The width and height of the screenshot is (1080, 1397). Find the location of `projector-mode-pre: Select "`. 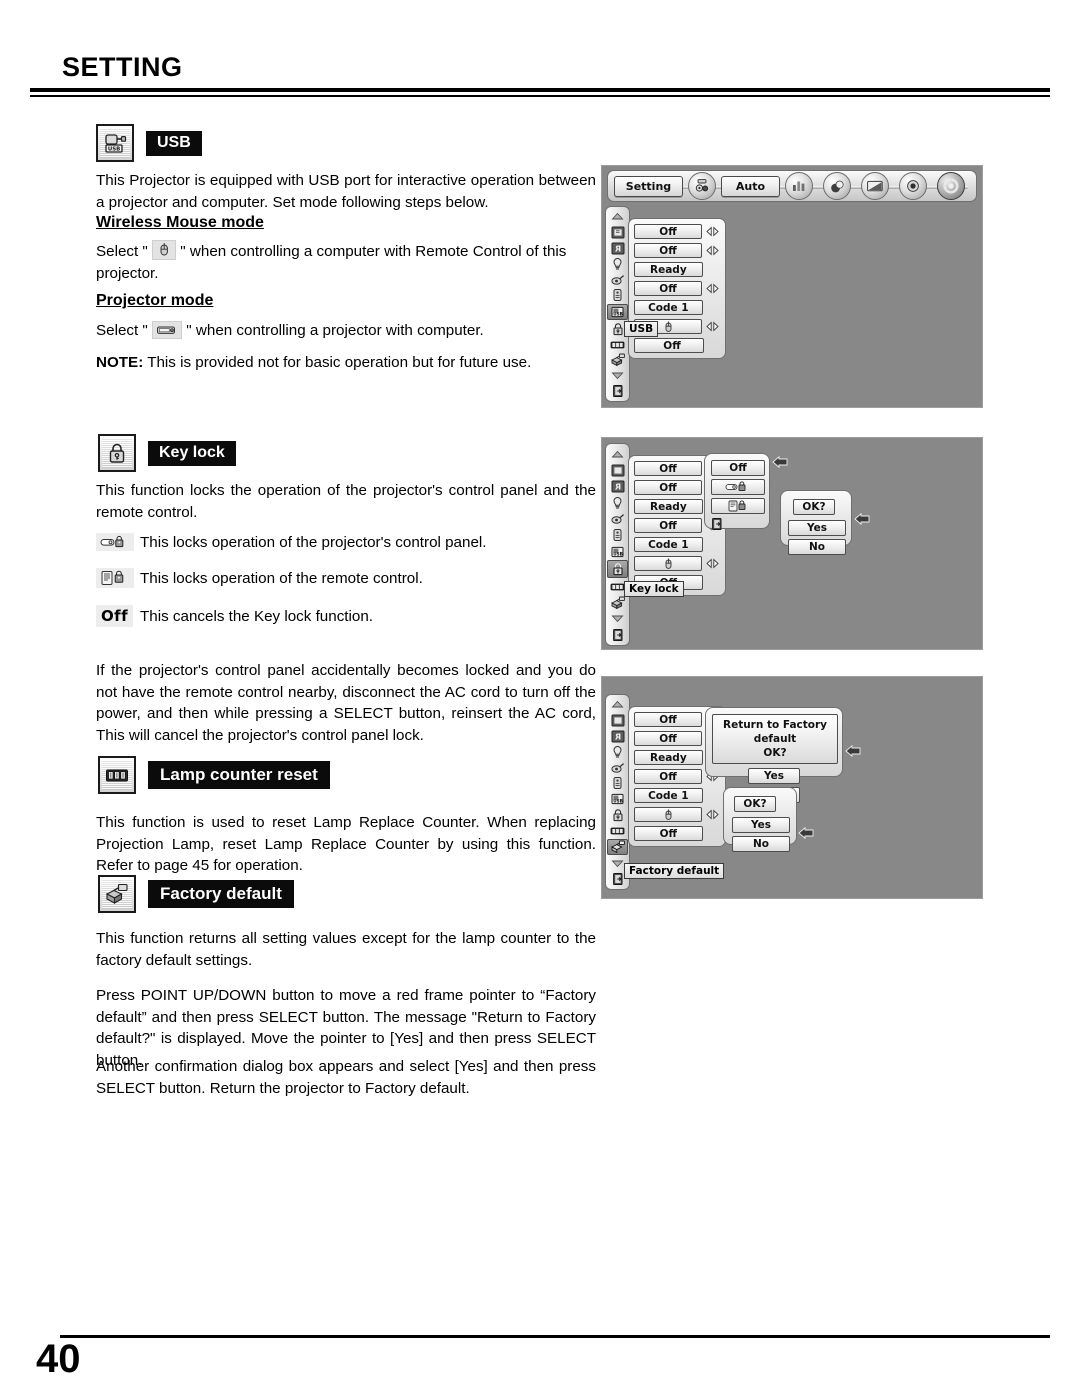

projector-mode-pre: Select " is located at coordinates (122, 330).